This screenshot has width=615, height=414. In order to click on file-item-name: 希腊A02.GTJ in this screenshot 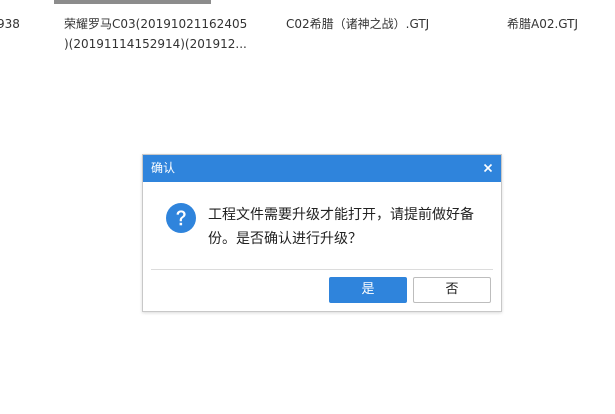, I will do `click(542, 24)`.